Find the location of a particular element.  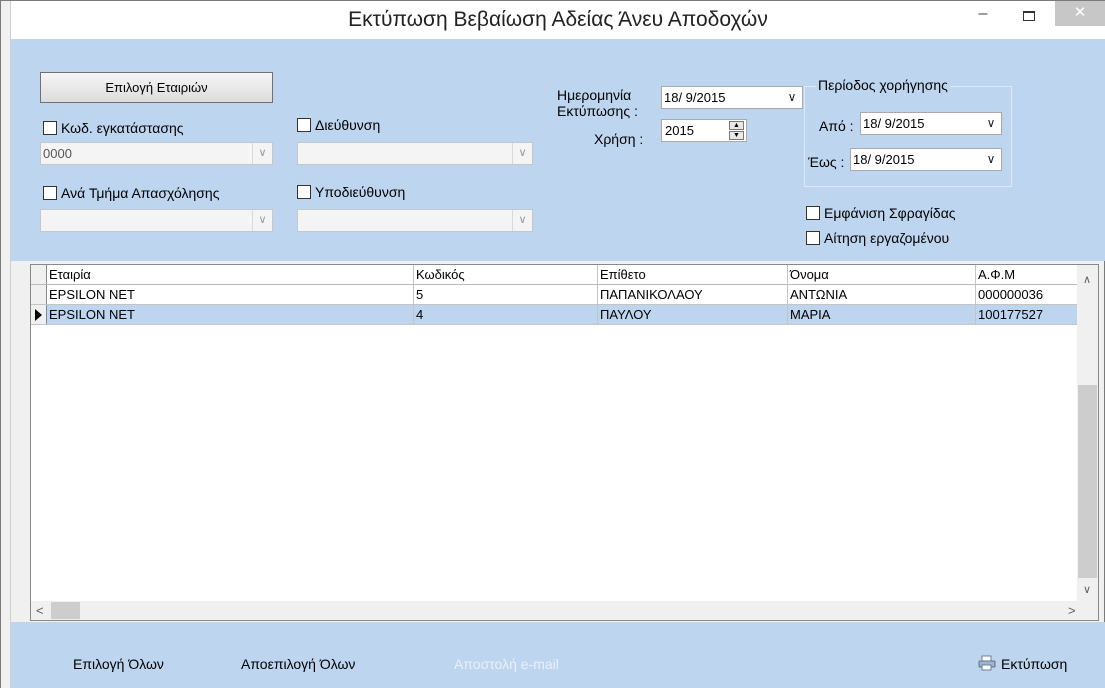

employee-request-label: Αίτηση εργαζομένου is located at coordinates (887, 238).